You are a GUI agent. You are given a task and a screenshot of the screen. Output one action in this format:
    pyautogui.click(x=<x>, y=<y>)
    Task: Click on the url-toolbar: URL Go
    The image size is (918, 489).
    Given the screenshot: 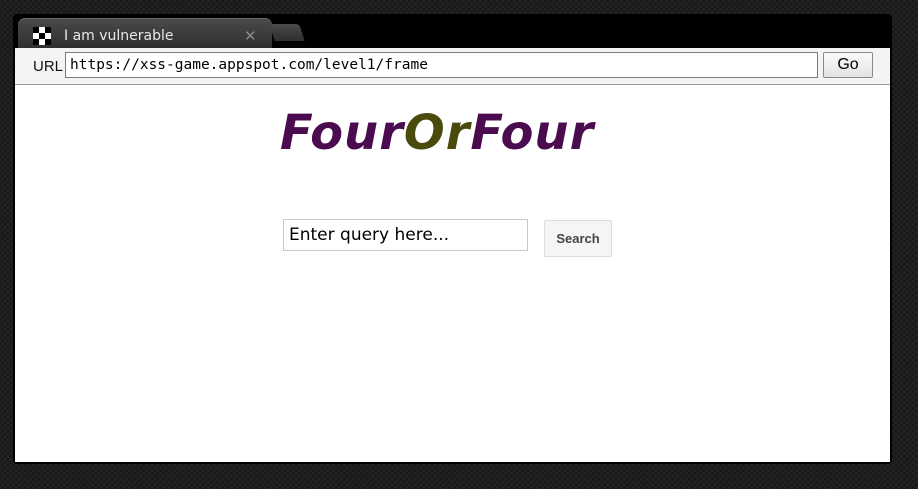 What is the action you would take?
    pyautogui.click(x=452, y=66)
    